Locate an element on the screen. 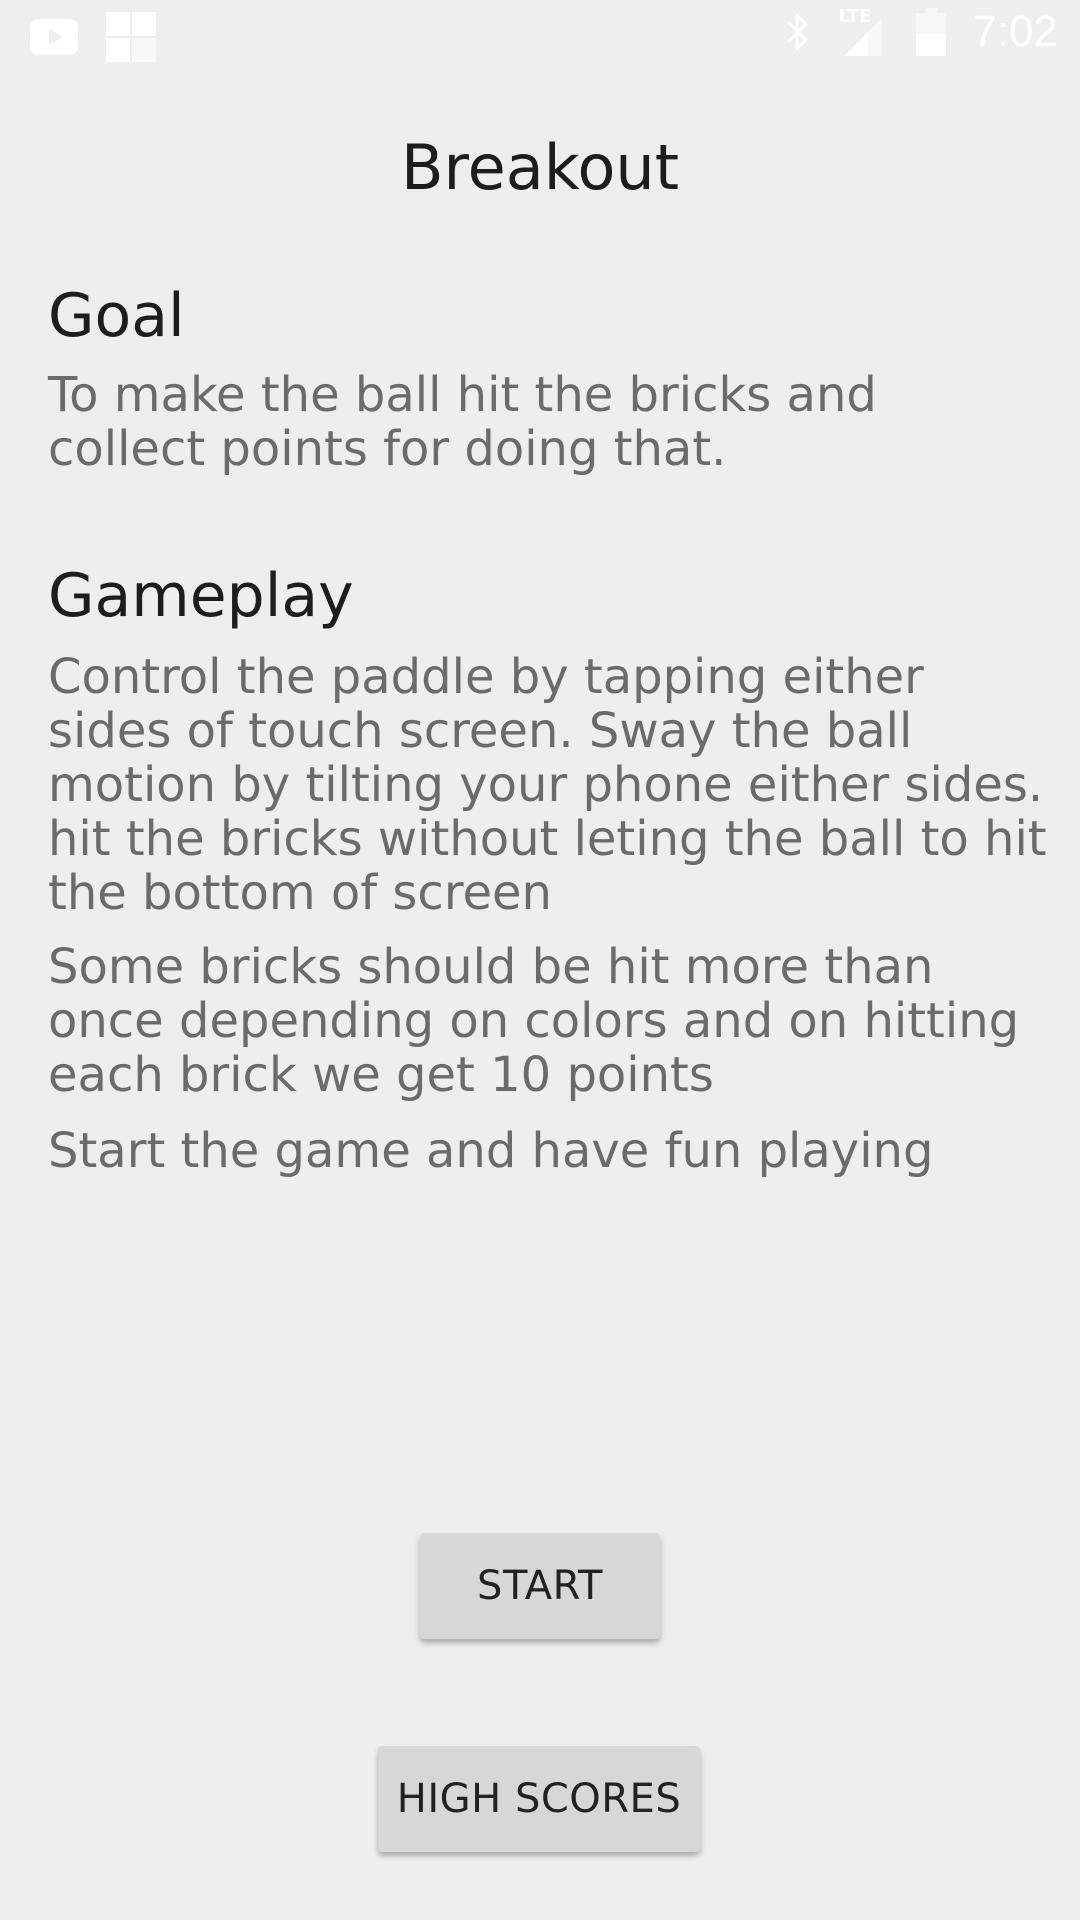 The width and height of the screenshot is (1080, 1920). battery-icon is located at coordinates (931, 32).